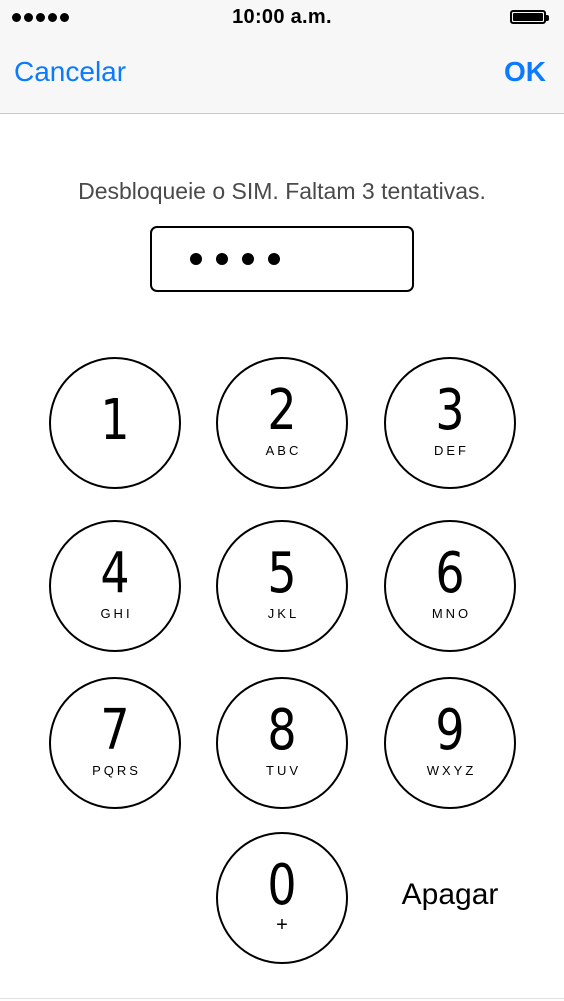  I want to click on pin-dots, so click(235, 259).